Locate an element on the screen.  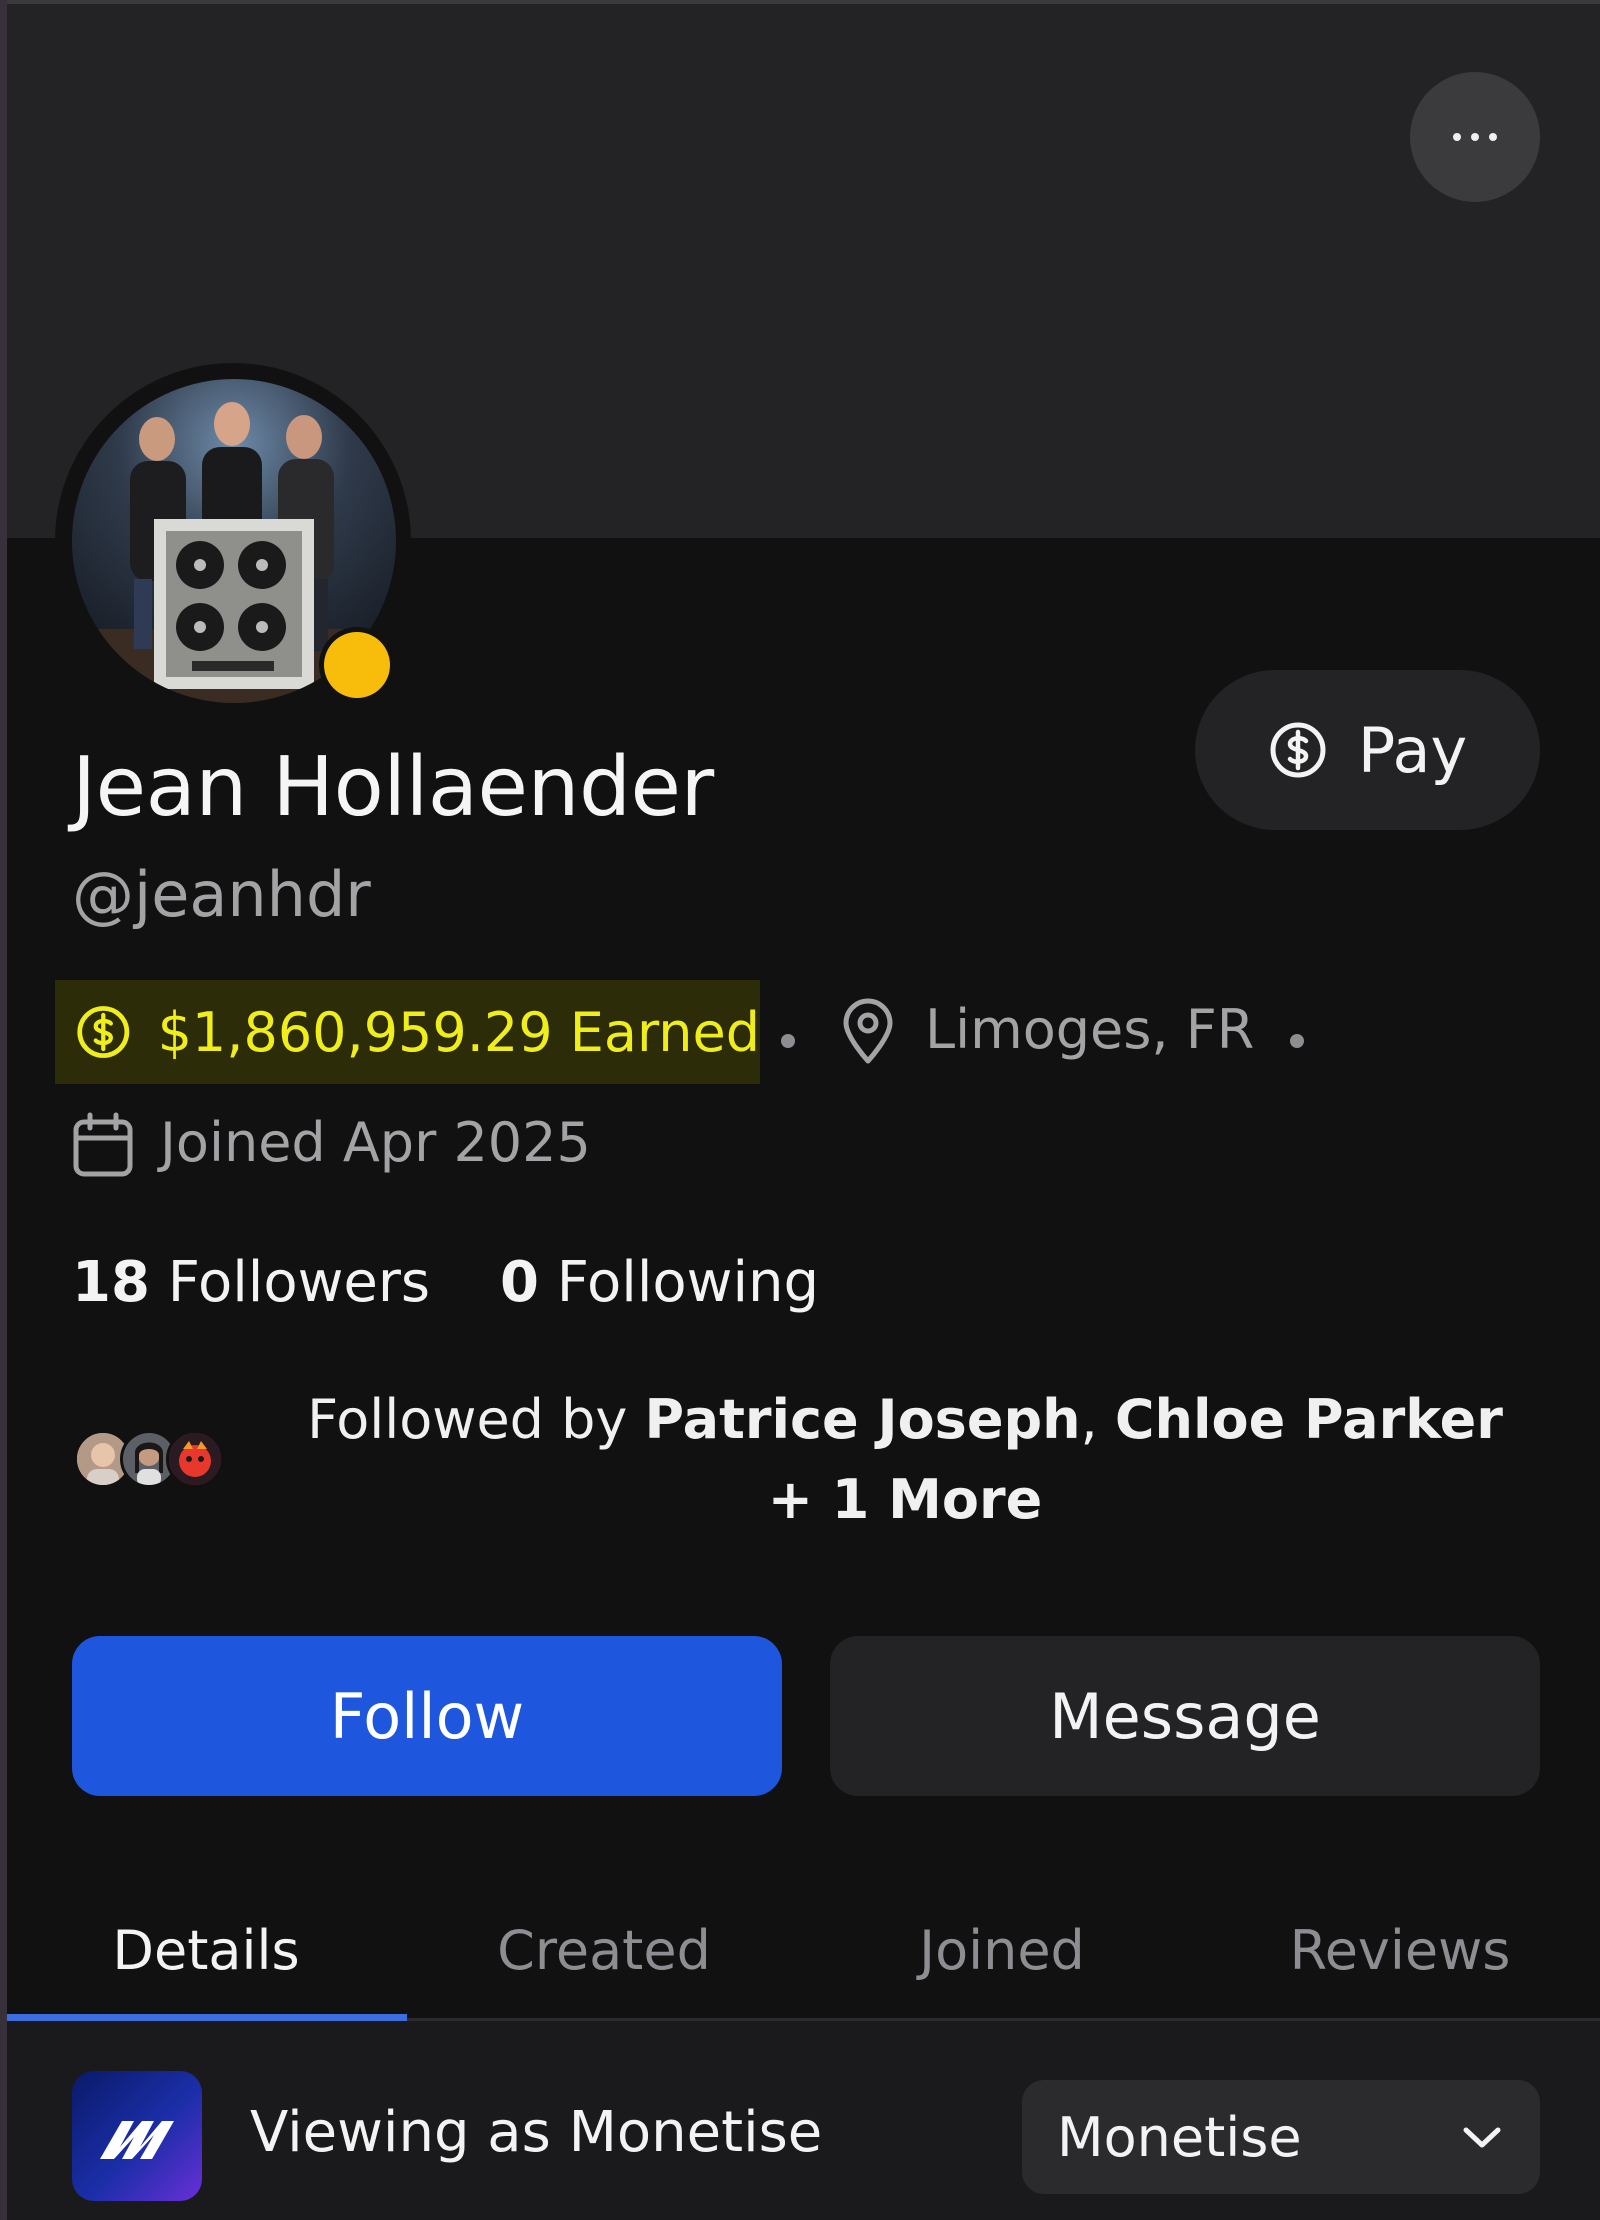
pay-button-label: Pay is located at coordinates (1412, 750).